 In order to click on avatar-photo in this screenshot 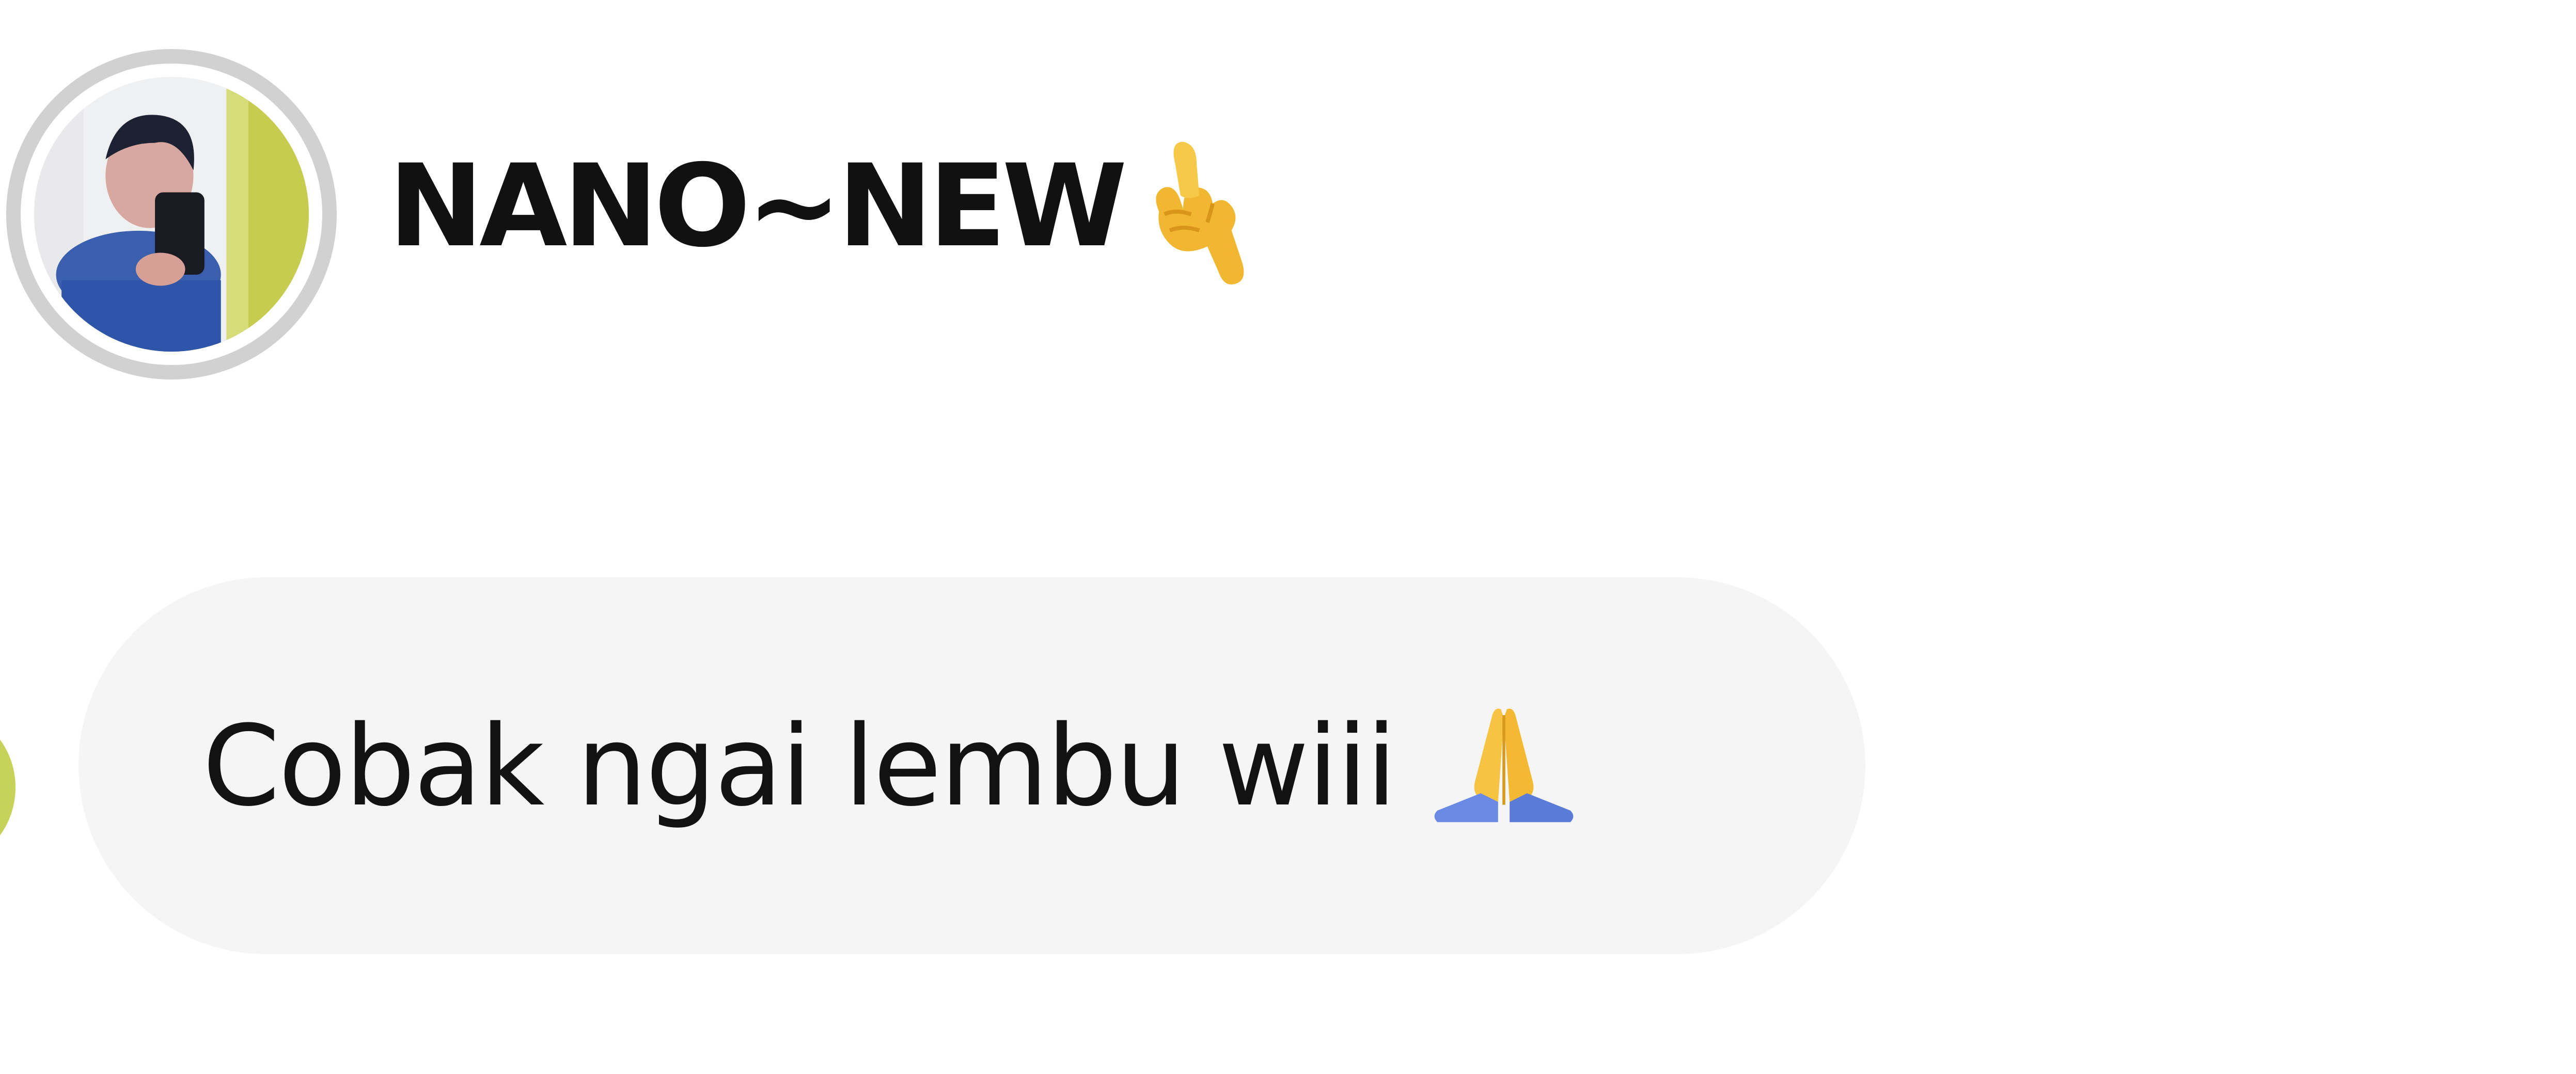, I will do `click(172, 214)`.